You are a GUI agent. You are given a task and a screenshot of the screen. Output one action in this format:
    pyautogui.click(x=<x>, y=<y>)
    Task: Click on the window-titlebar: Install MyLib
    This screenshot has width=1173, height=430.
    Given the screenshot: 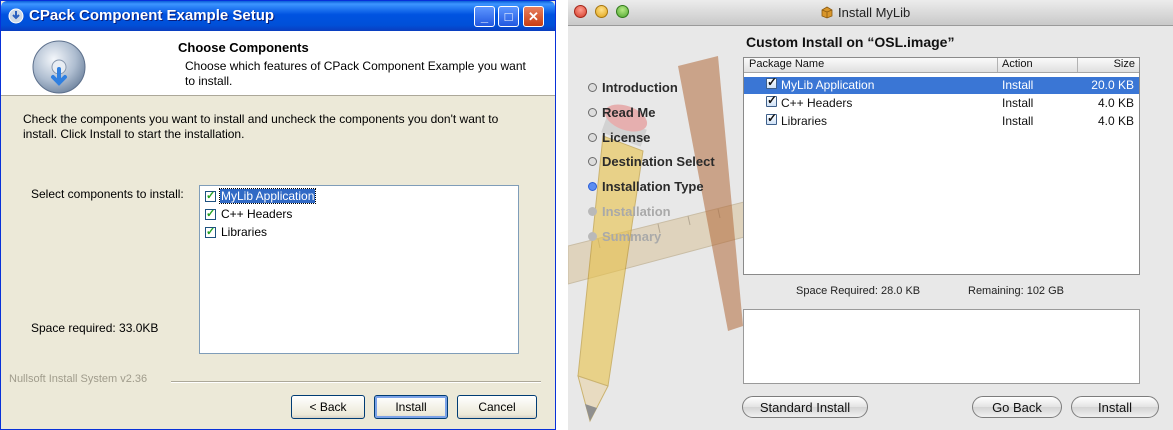 What is the action you would take?
    pyautogui.click(x=870, y=13)
    